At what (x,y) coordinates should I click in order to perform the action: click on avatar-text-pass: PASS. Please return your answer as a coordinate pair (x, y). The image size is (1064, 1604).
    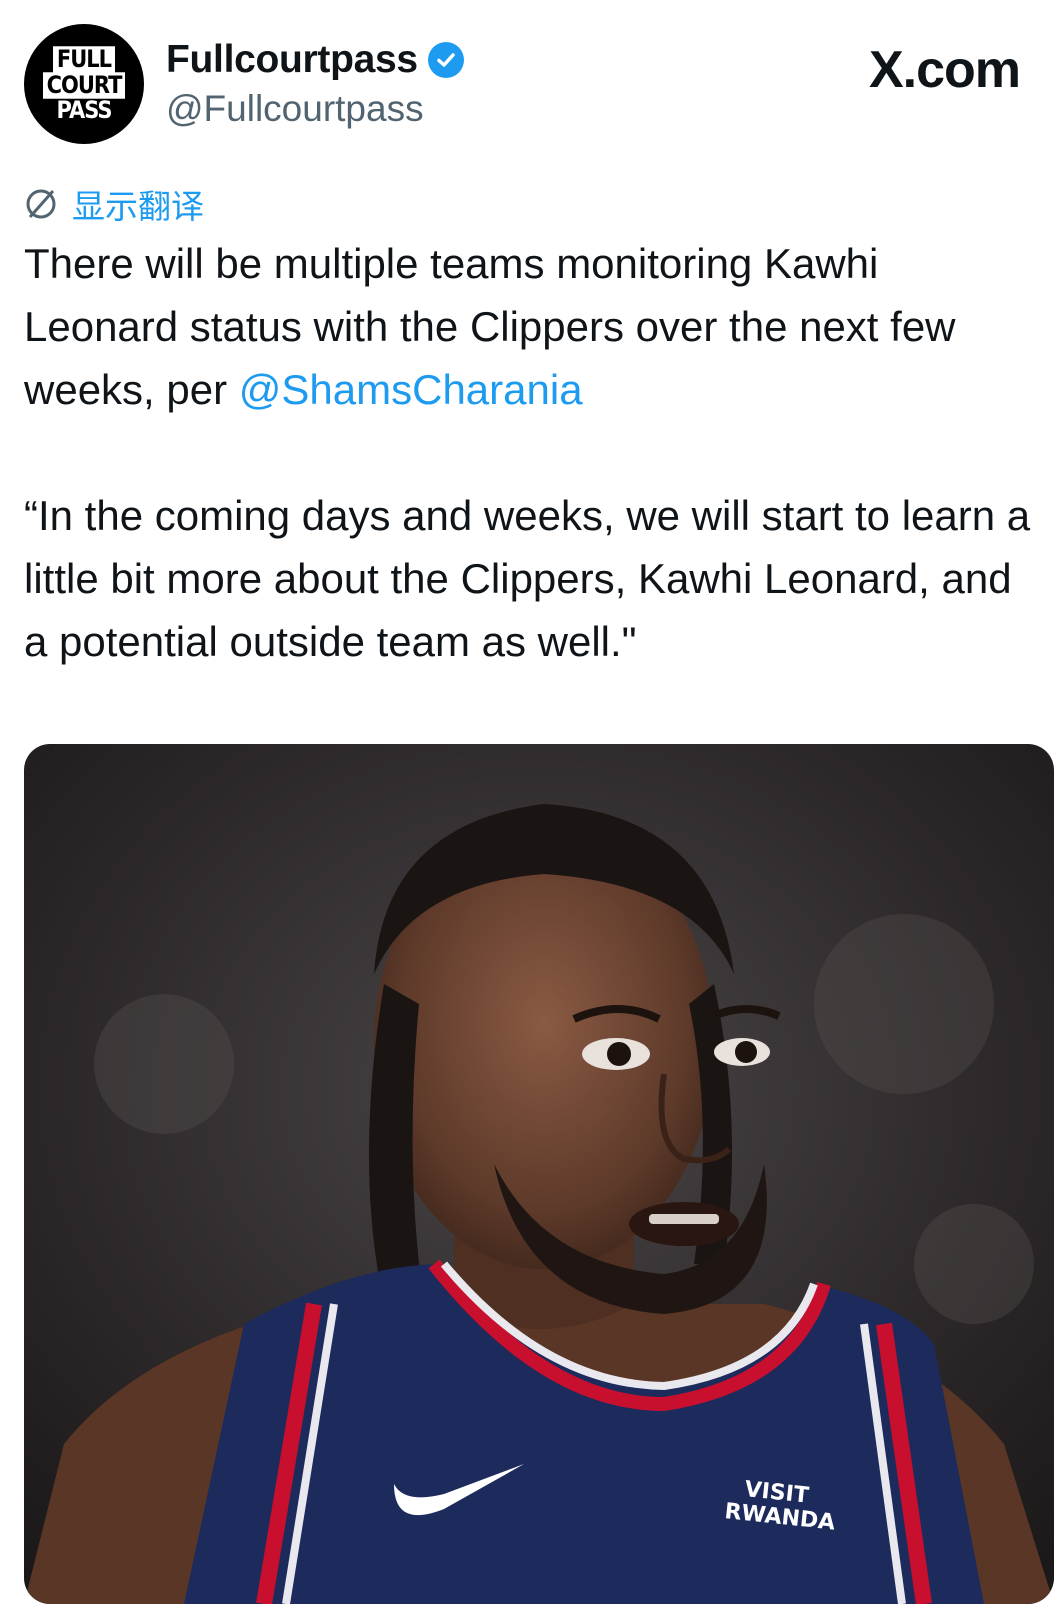
    Looking at the image, I should click on (84, 109).